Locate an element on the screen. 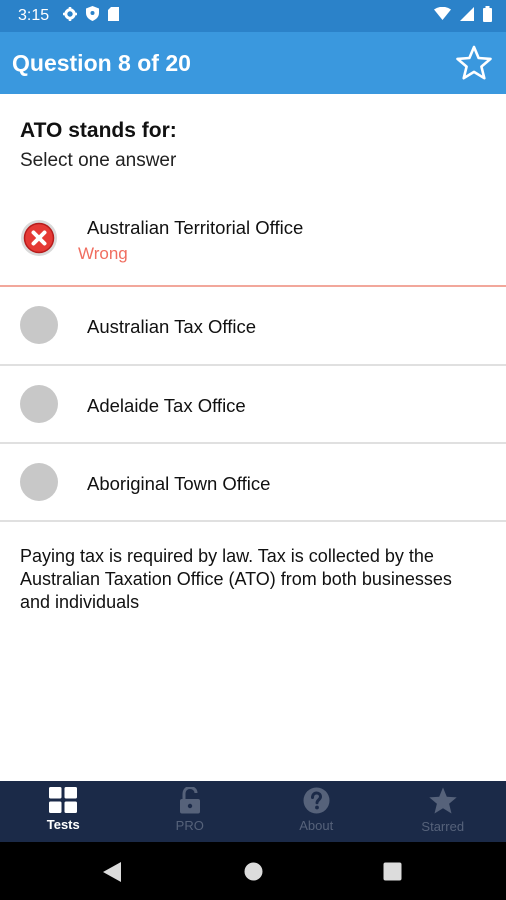 The width and height of the screenshot is (506, 900). tab-about: About is located at coordinates (316, 811).